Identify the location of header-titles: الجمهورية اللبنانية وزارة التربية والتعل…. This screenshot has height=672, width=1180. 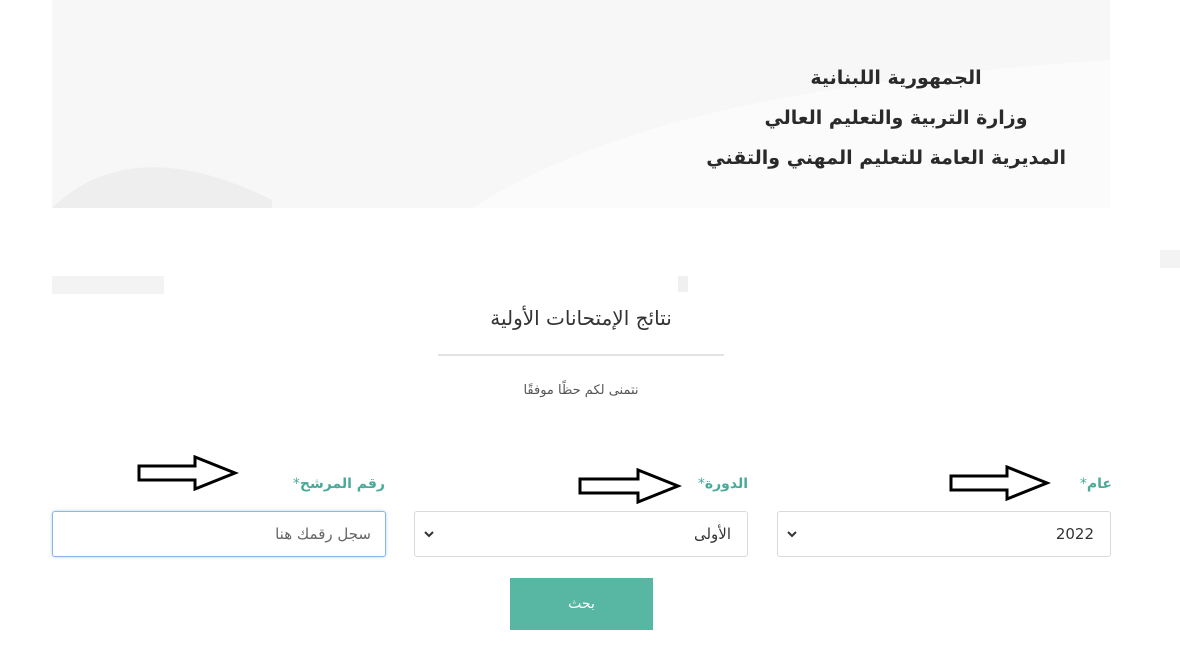
(886, 118).